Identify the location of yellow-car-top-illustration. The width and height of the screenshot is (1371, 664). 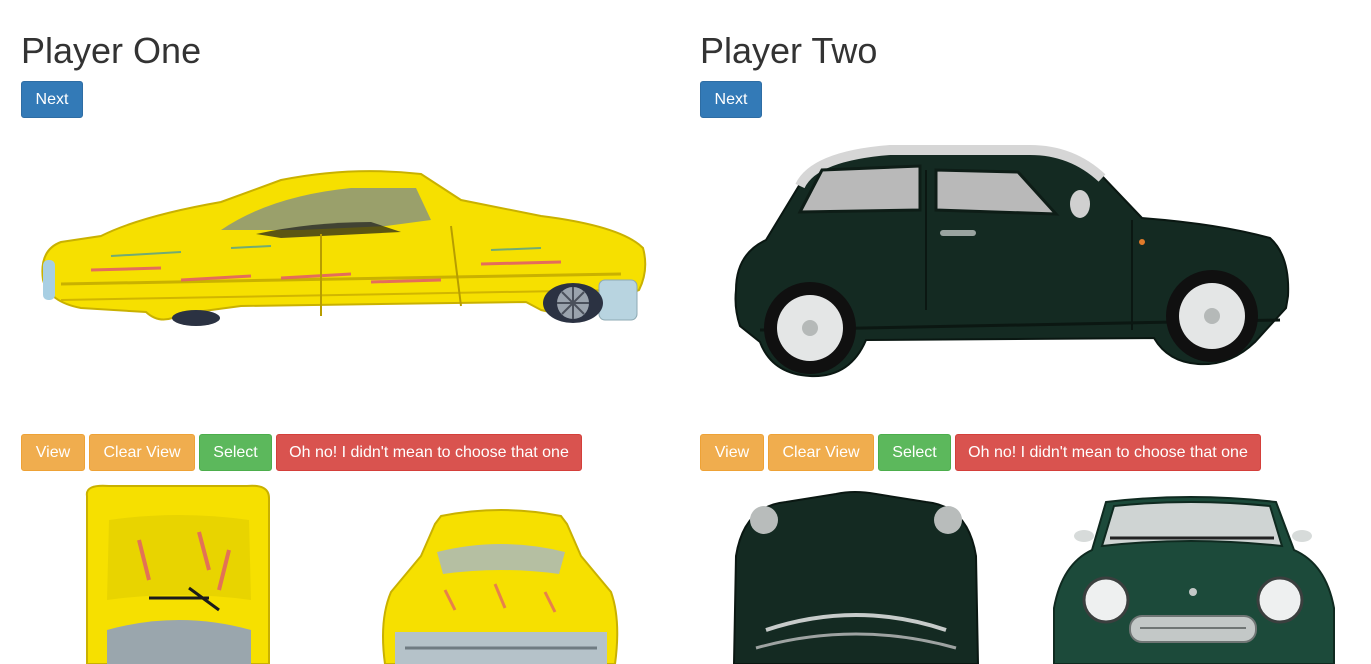
(177, 574).